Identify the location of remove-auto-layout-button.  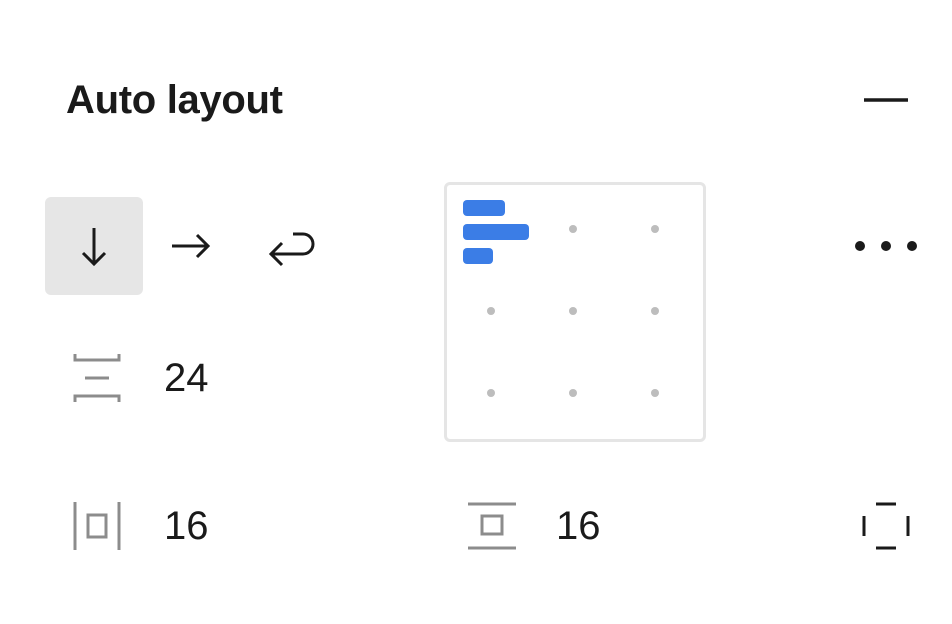
(886, 100).